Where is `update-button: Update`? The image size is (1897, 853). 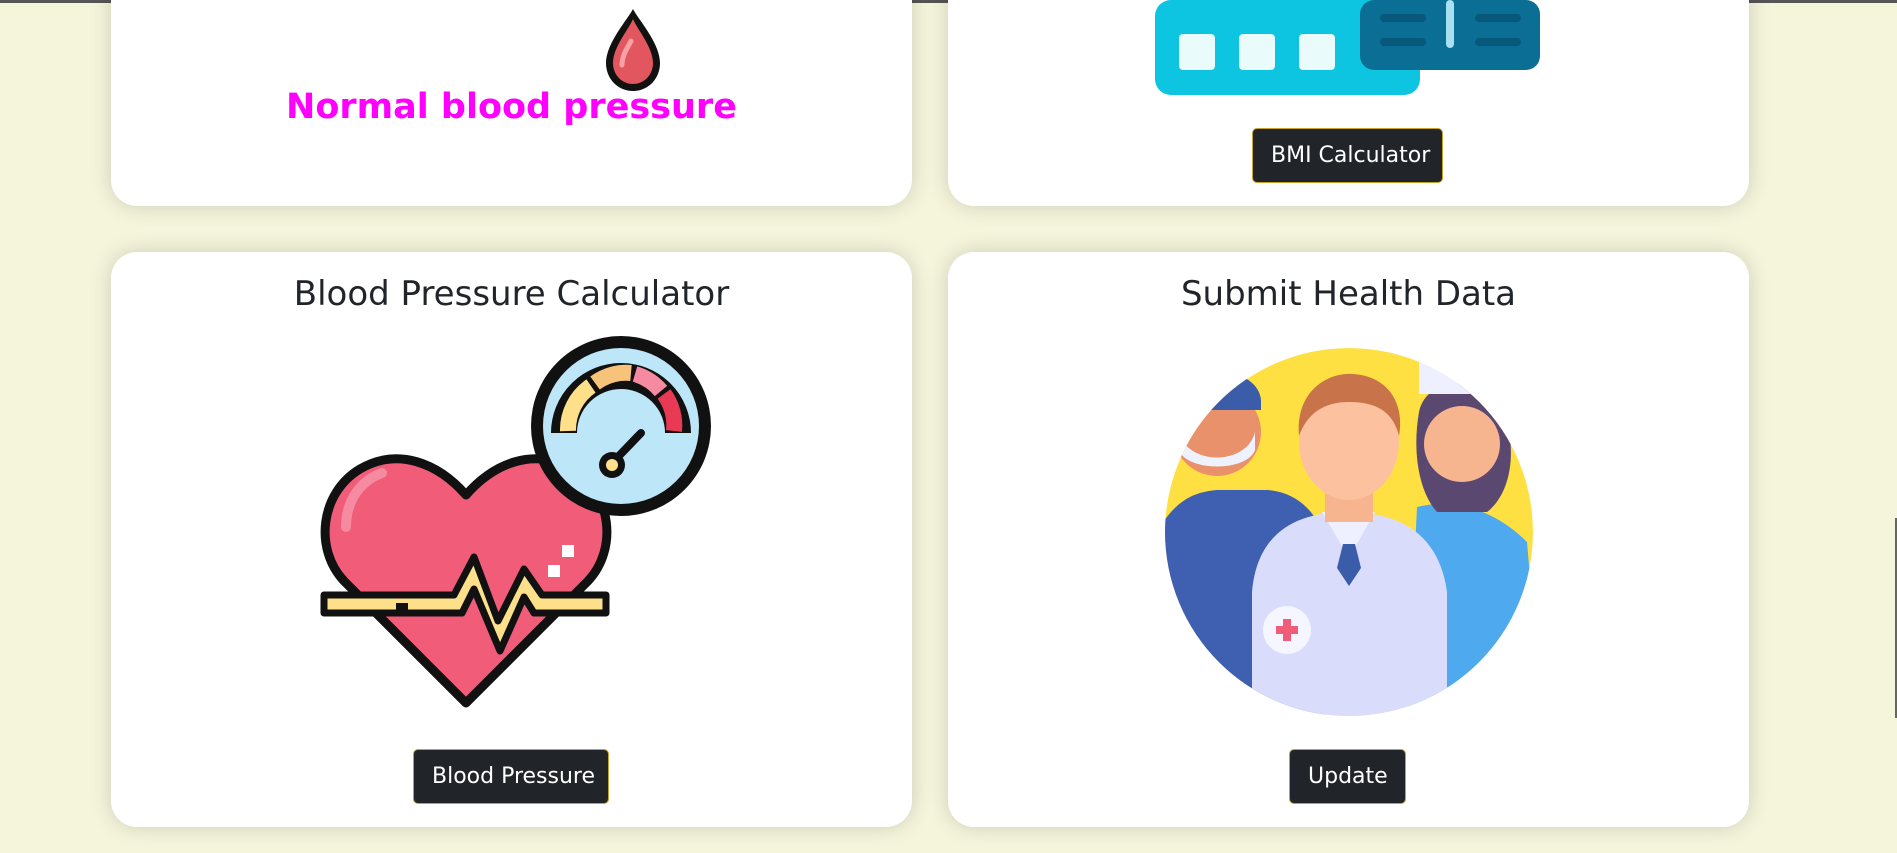 update-button: Update is located at coordinates (1347, 776).